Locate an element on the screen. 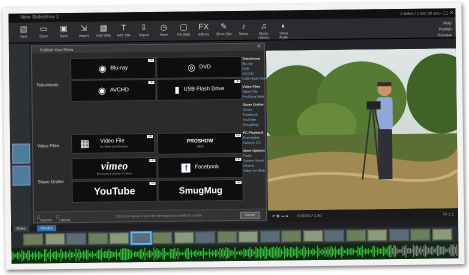 The image size is (469, 275). options-checkbox: ☐ Options is located at coordinates (44, 218).